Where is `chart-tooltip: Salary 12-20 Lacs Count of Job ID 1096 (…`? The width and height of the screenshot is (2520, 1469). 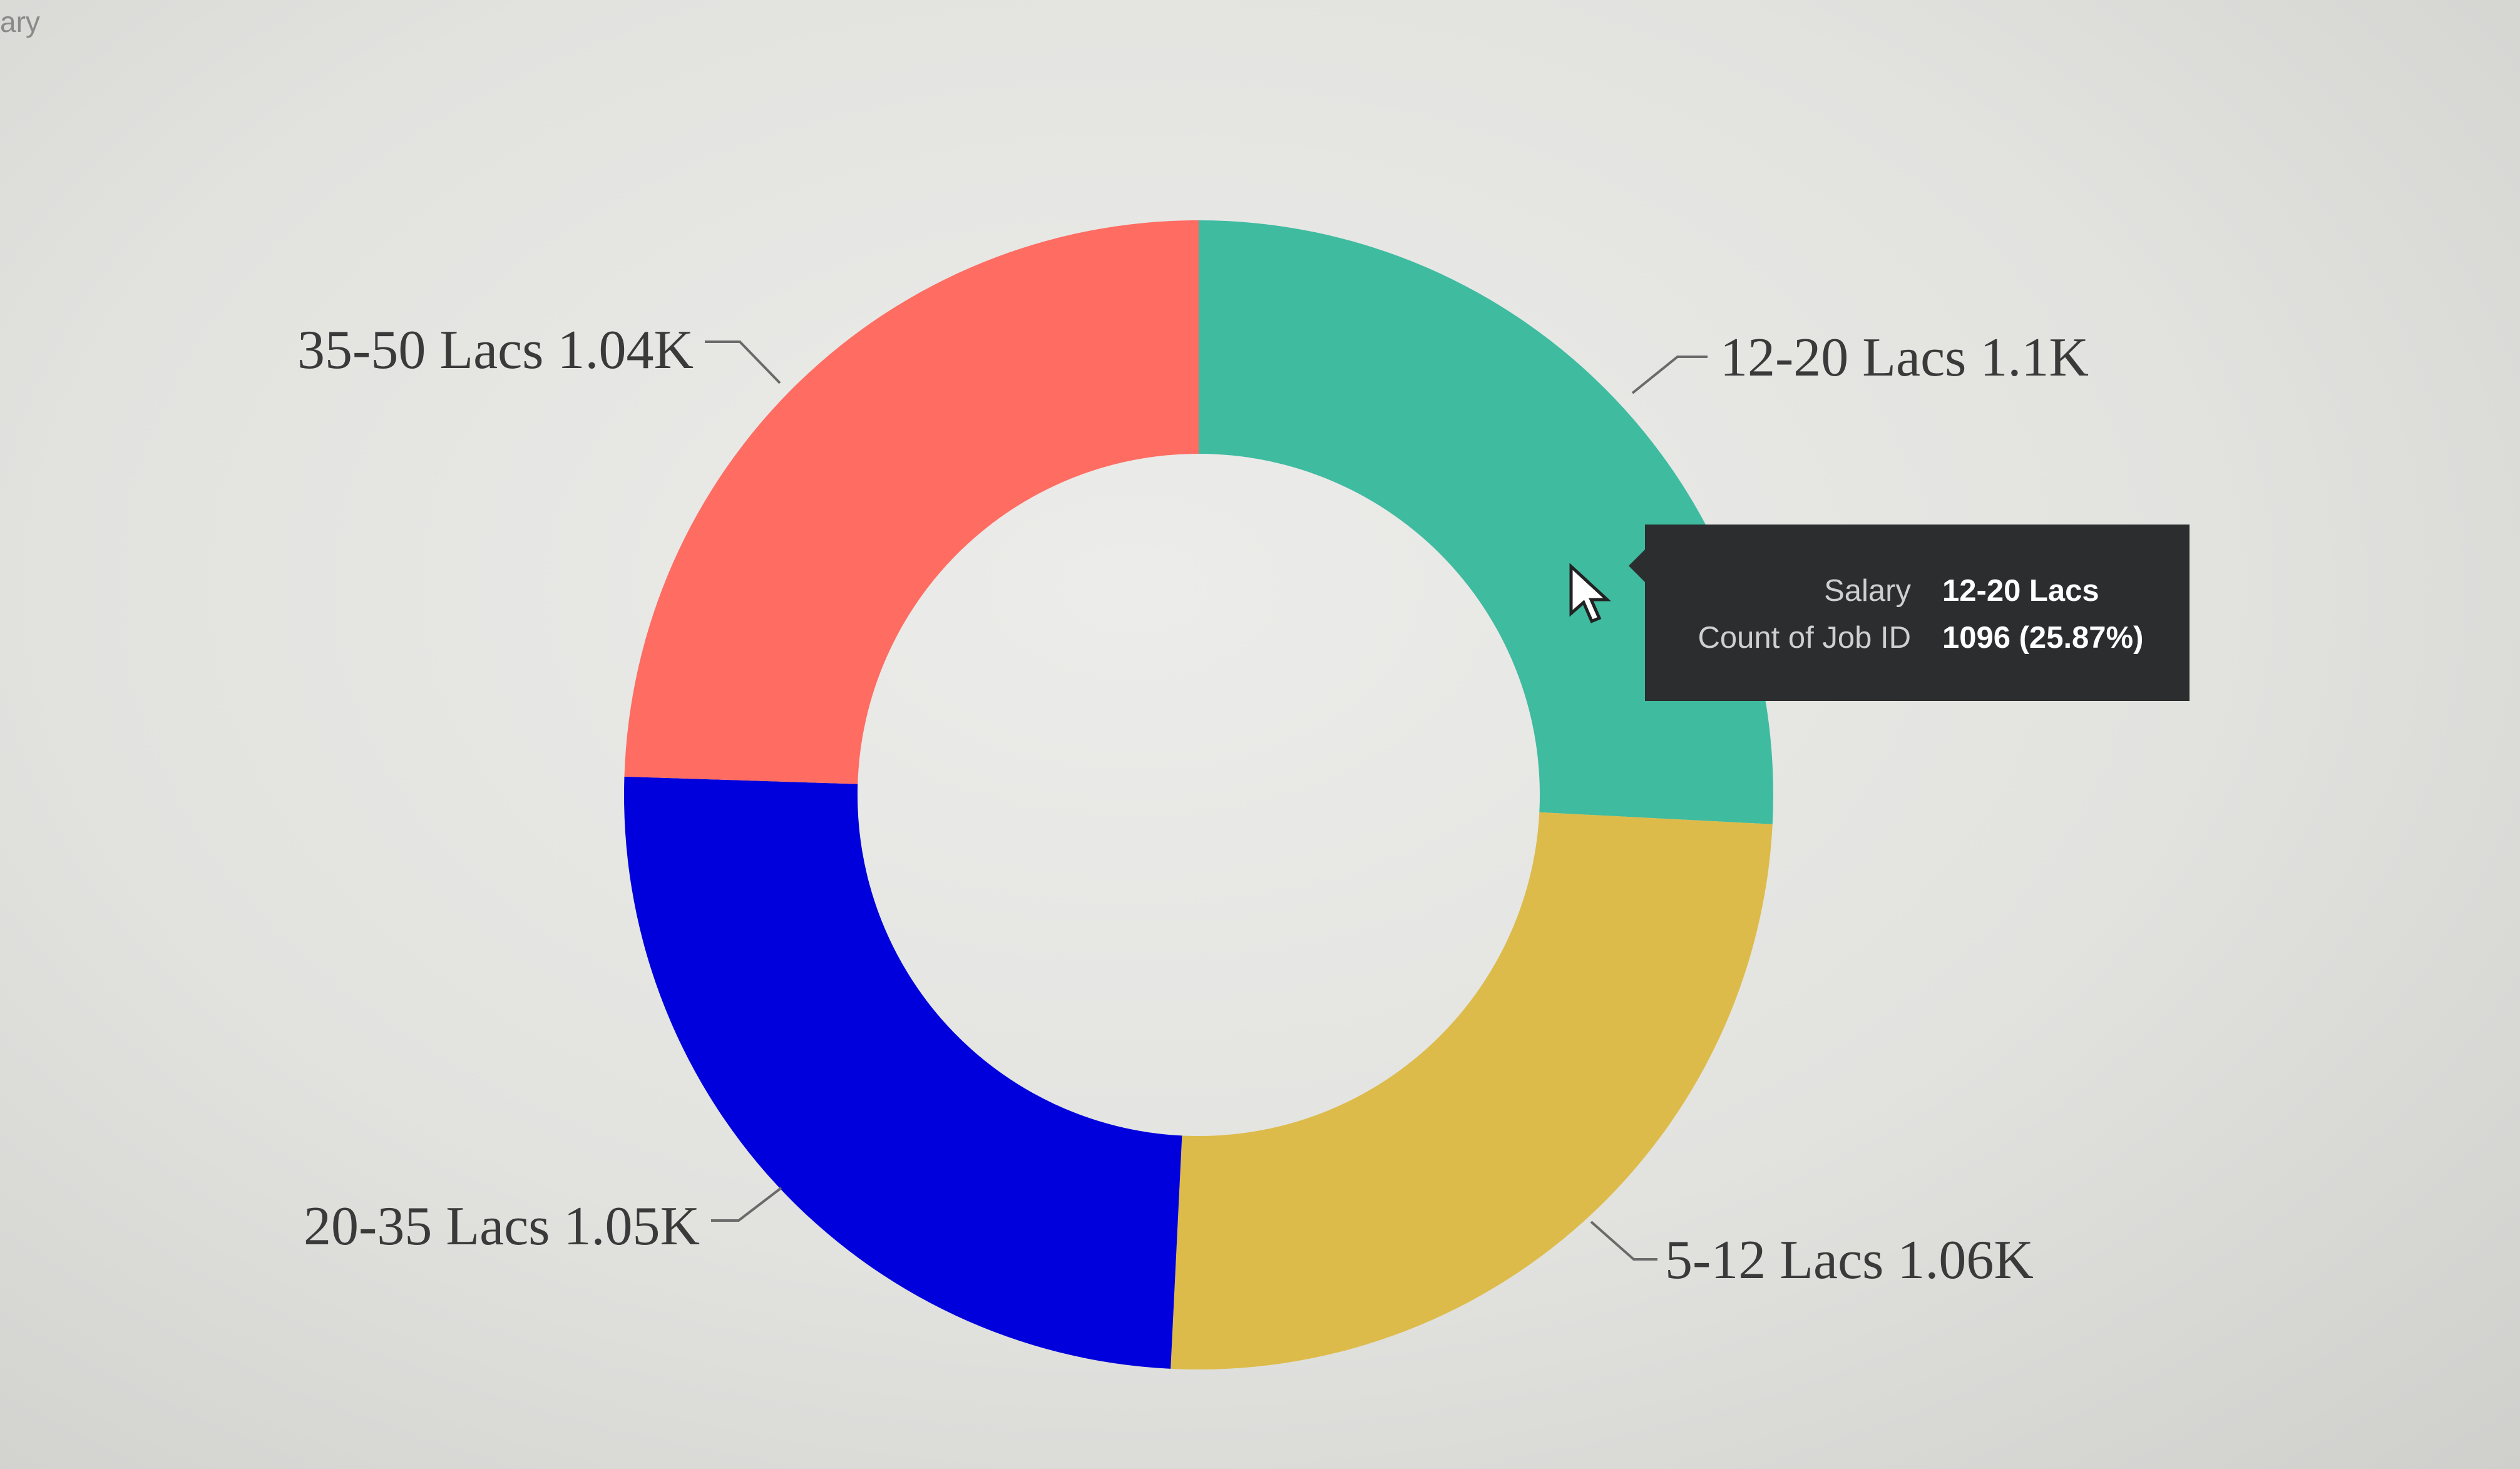
chart-tooltip: Salary 12-20 Lacs Count of Job ID 1096 (… is located at coordinates (1909, 613).